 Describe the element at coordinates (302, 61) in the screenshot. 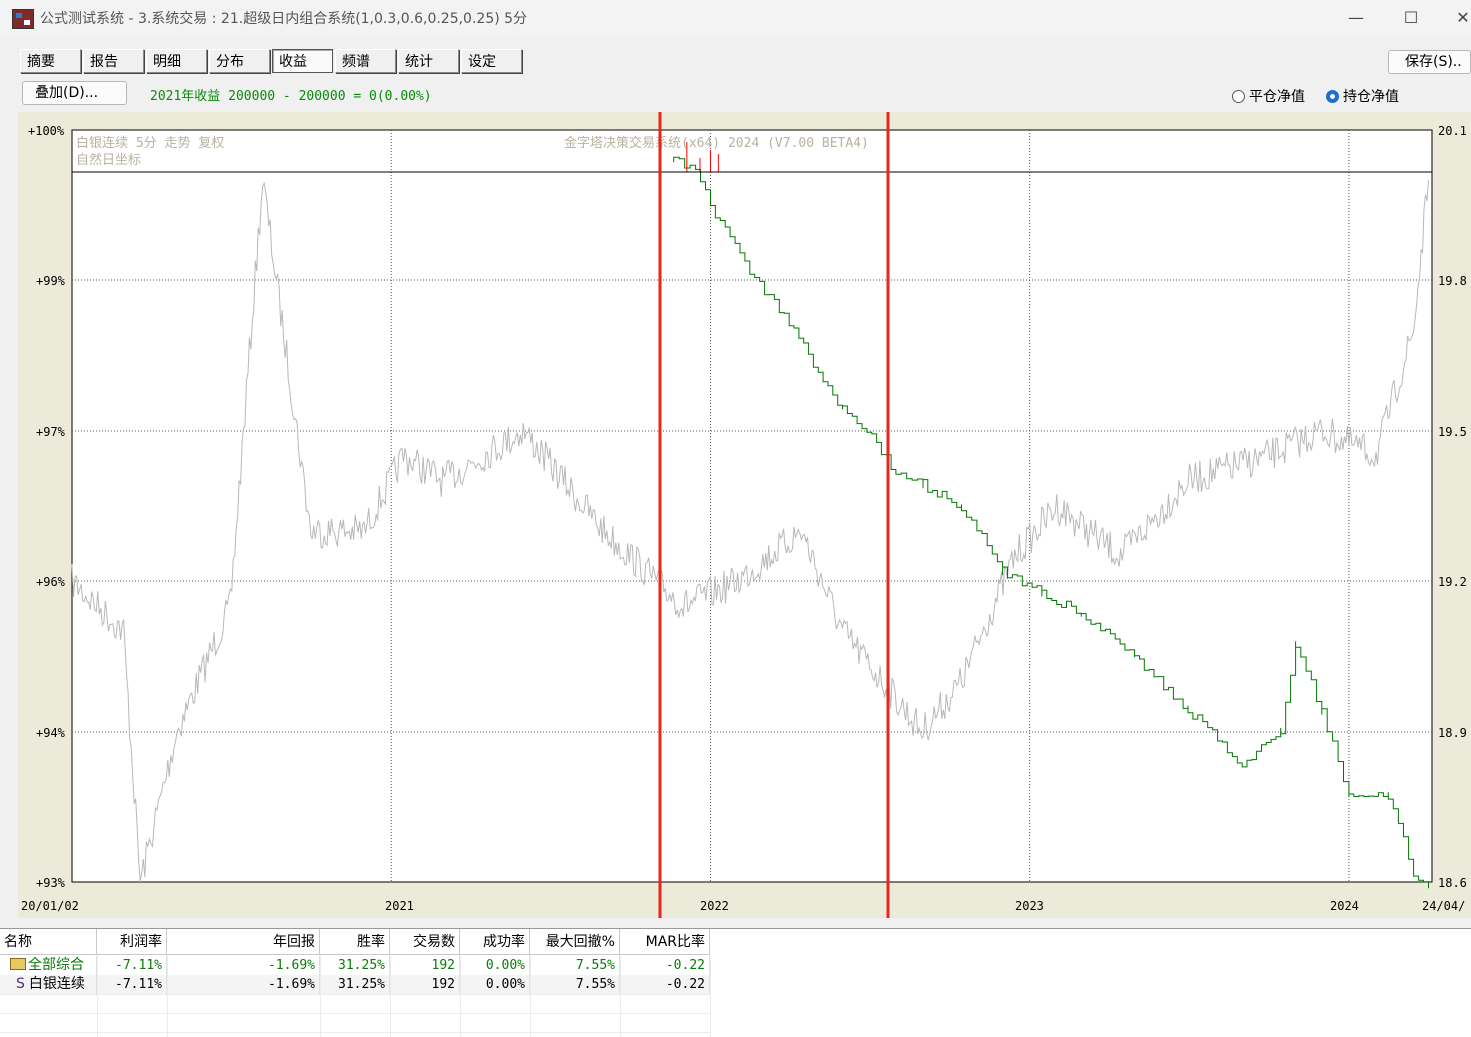

I see `tab-returns: 收益` at that location.